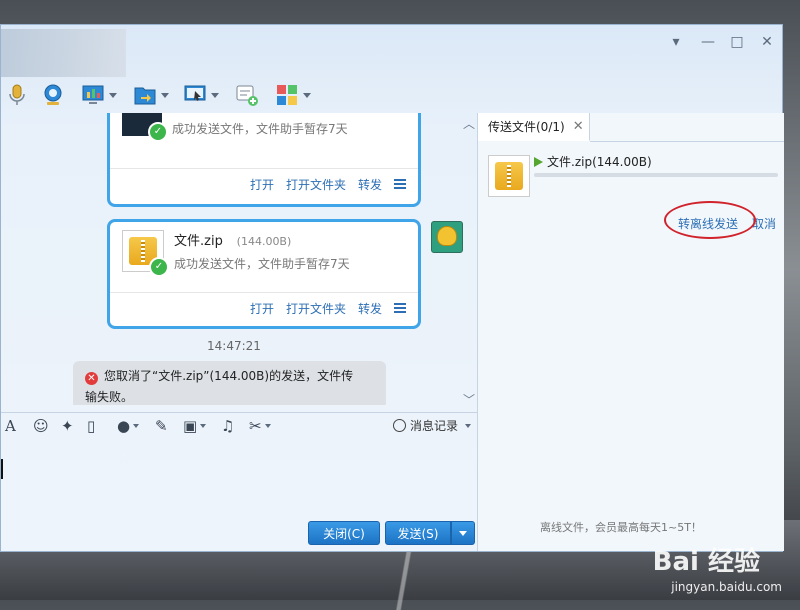  I want to click on tab-file-transfer: 传送文件(0/1) ✕, so click(534, 127).